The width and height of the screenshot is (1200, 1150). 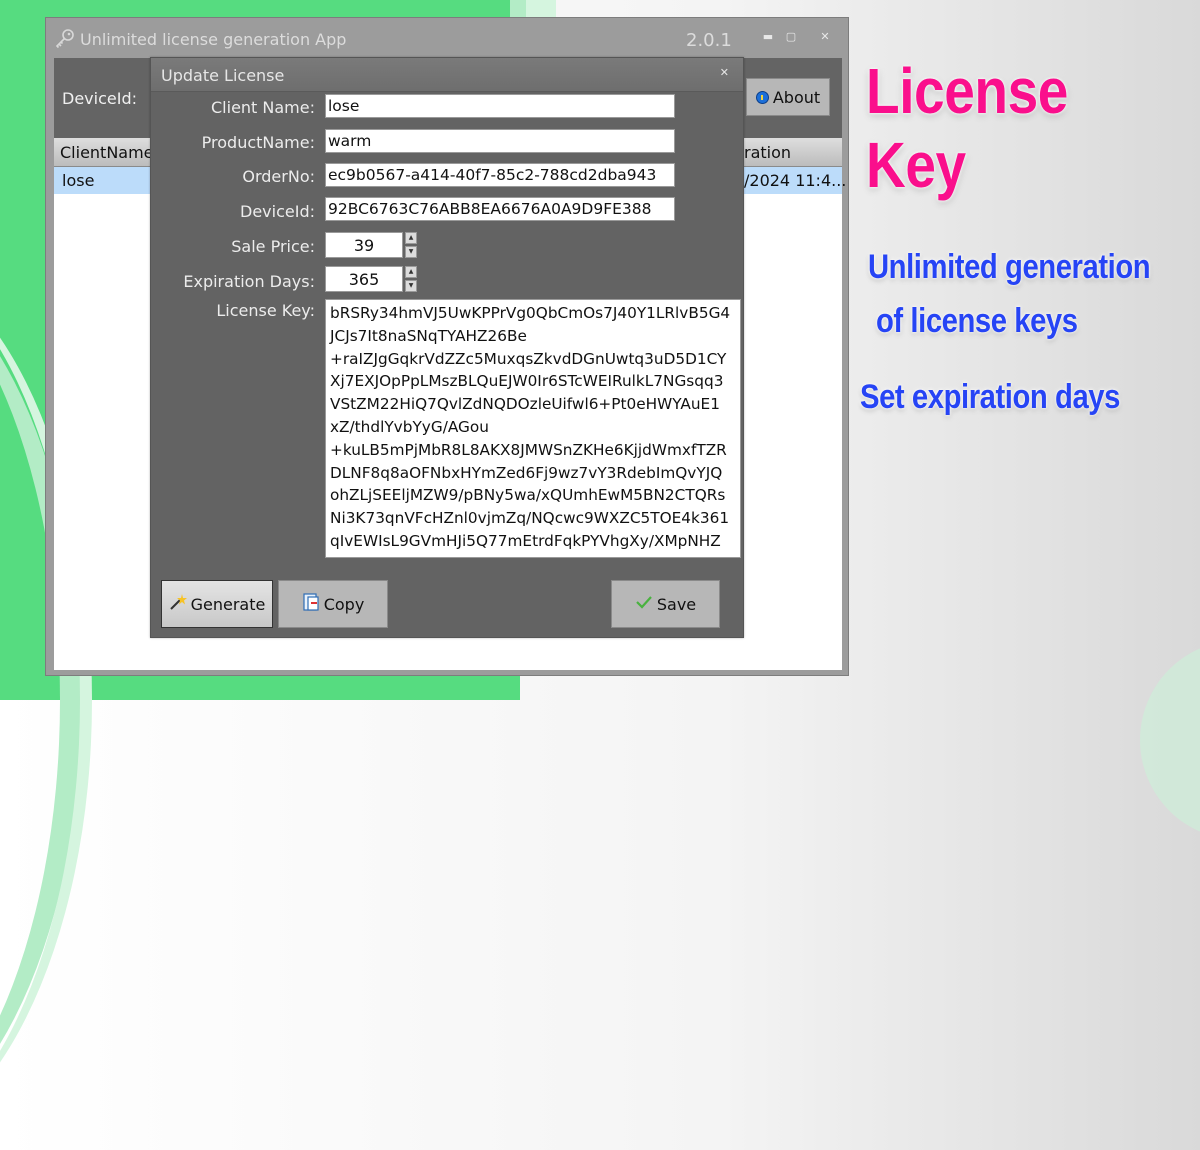 What do you see at coordinates (1009, 267) in the screenshot?
I see `promo-feature-line: Unlimited generation` at bounding box center [1009, 267].